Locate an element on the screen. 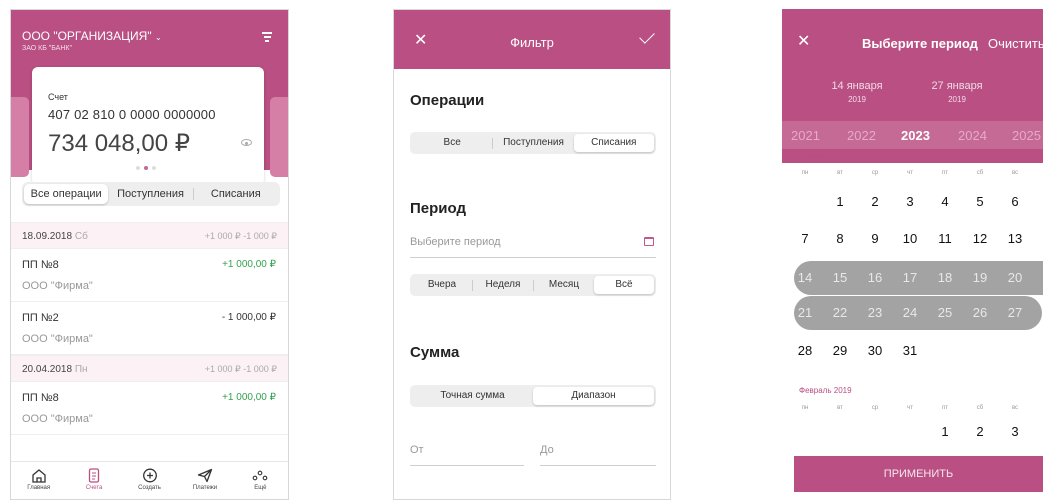 This screenshot has height=500, width=1043. calendar-day: 6 is located at coordinates (1015, 201).